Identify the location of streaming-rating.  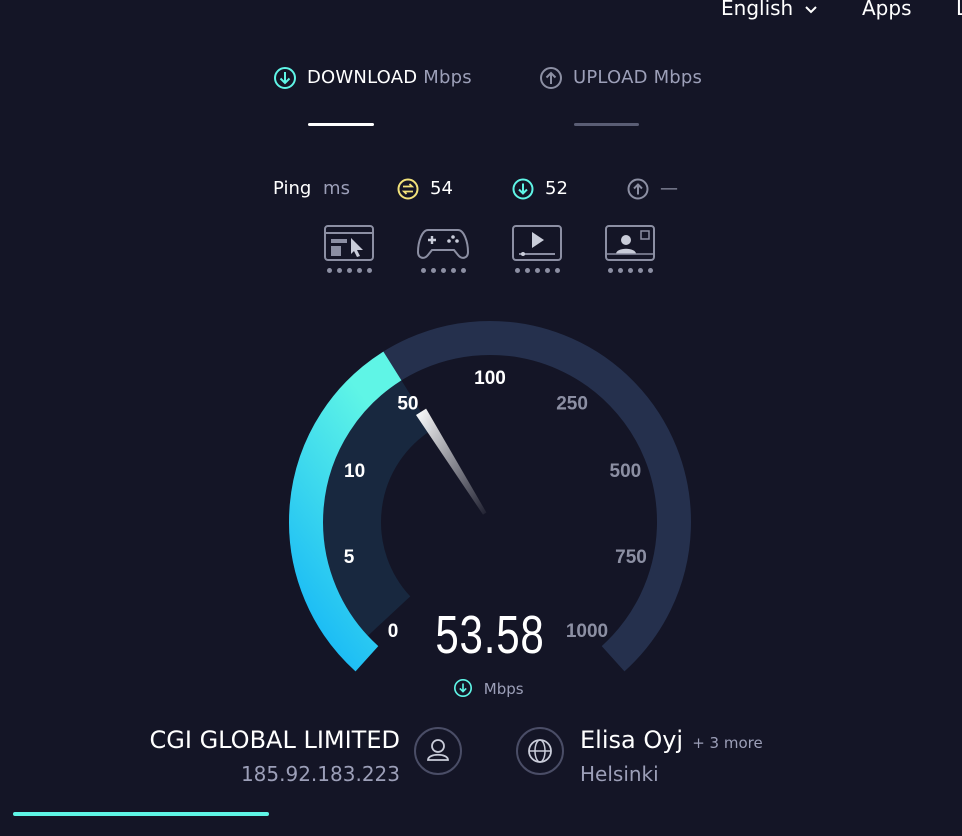
(539, 270).